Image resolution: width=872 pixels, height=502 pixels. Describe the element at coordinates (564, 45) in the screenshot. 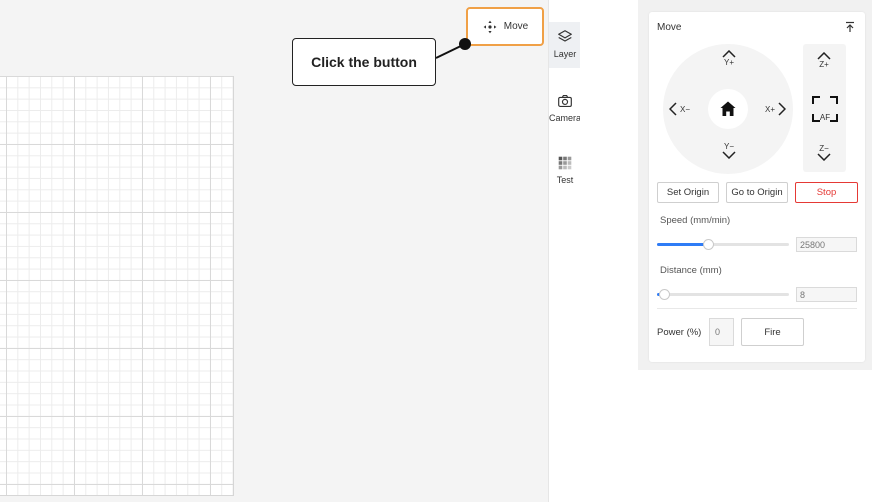

I see `tool-layer: Layer` at that location.